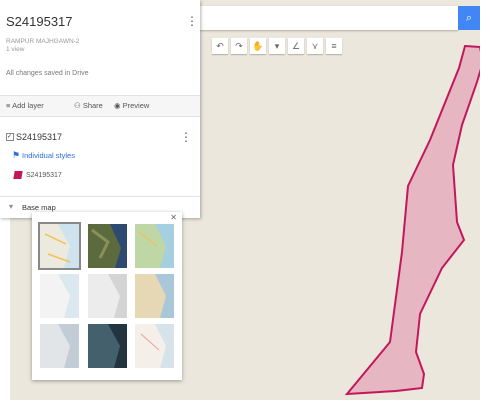 This screenshot has width=490, height=406. Describe the element at coordinates (173, 217) in the screenshot. I see `close-icon: ✕` at that location.